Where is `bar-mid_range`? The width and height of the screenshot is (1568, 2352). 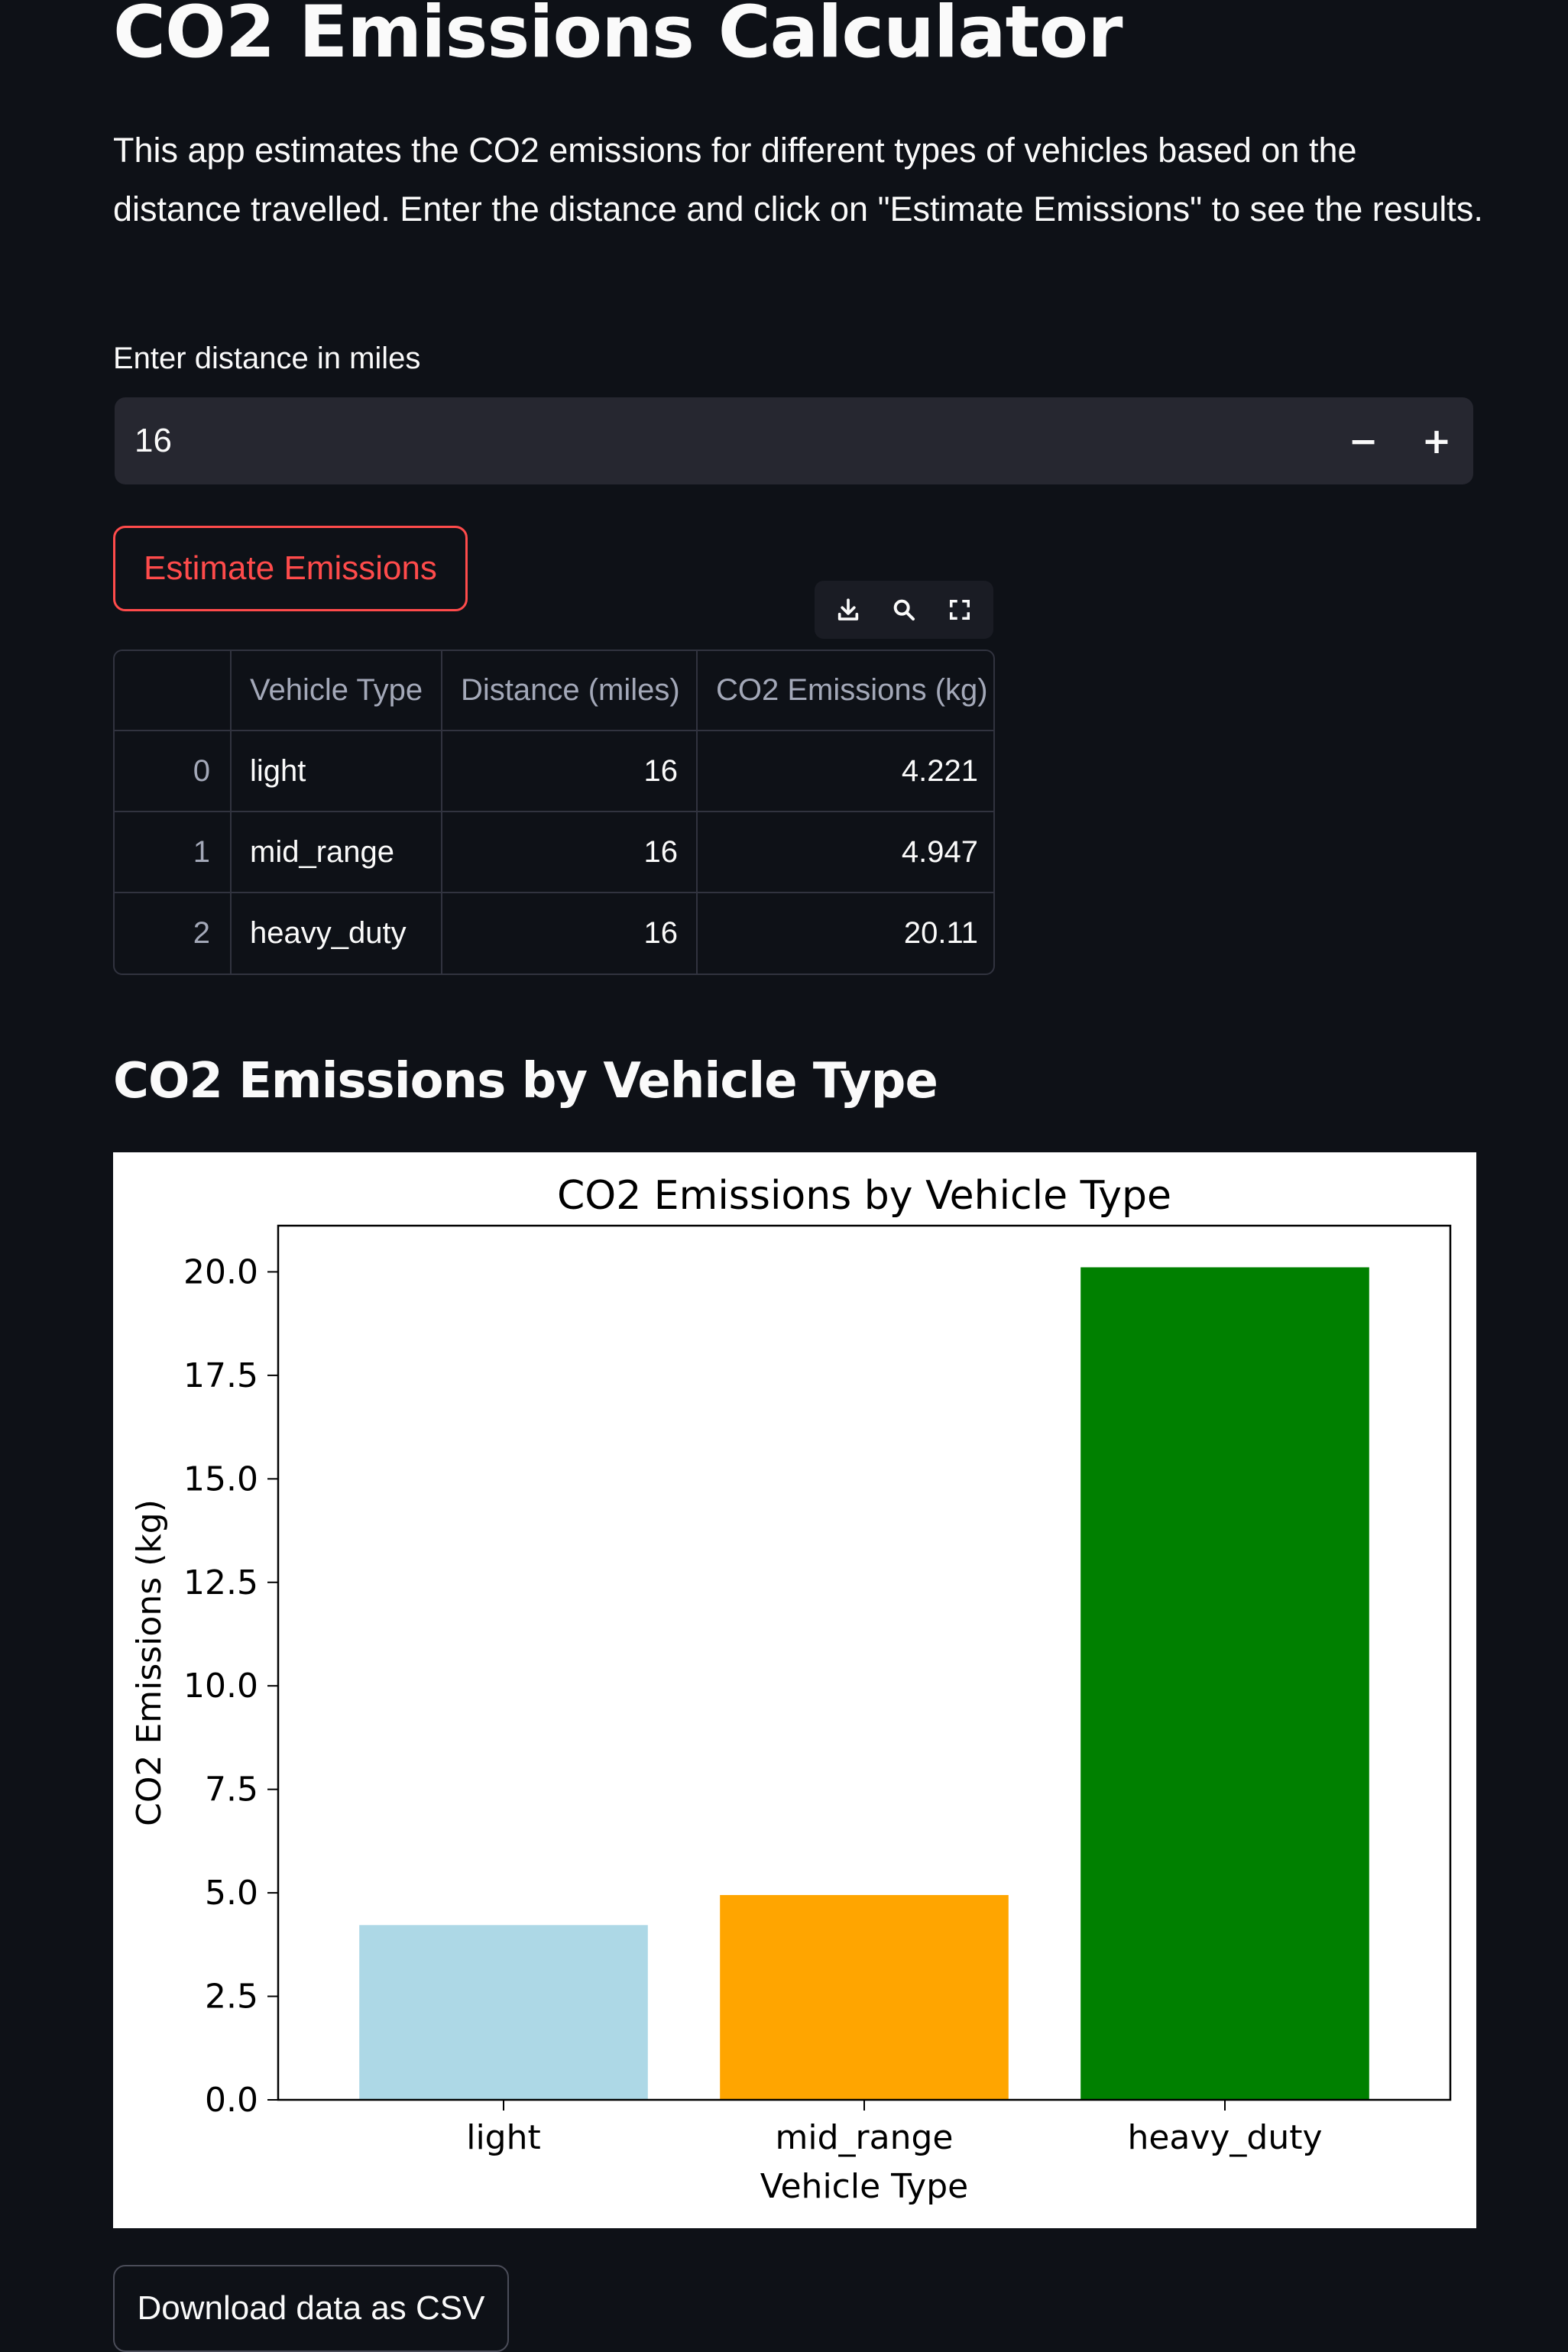 bar-mid_range is located at coordinates (864, 1997).